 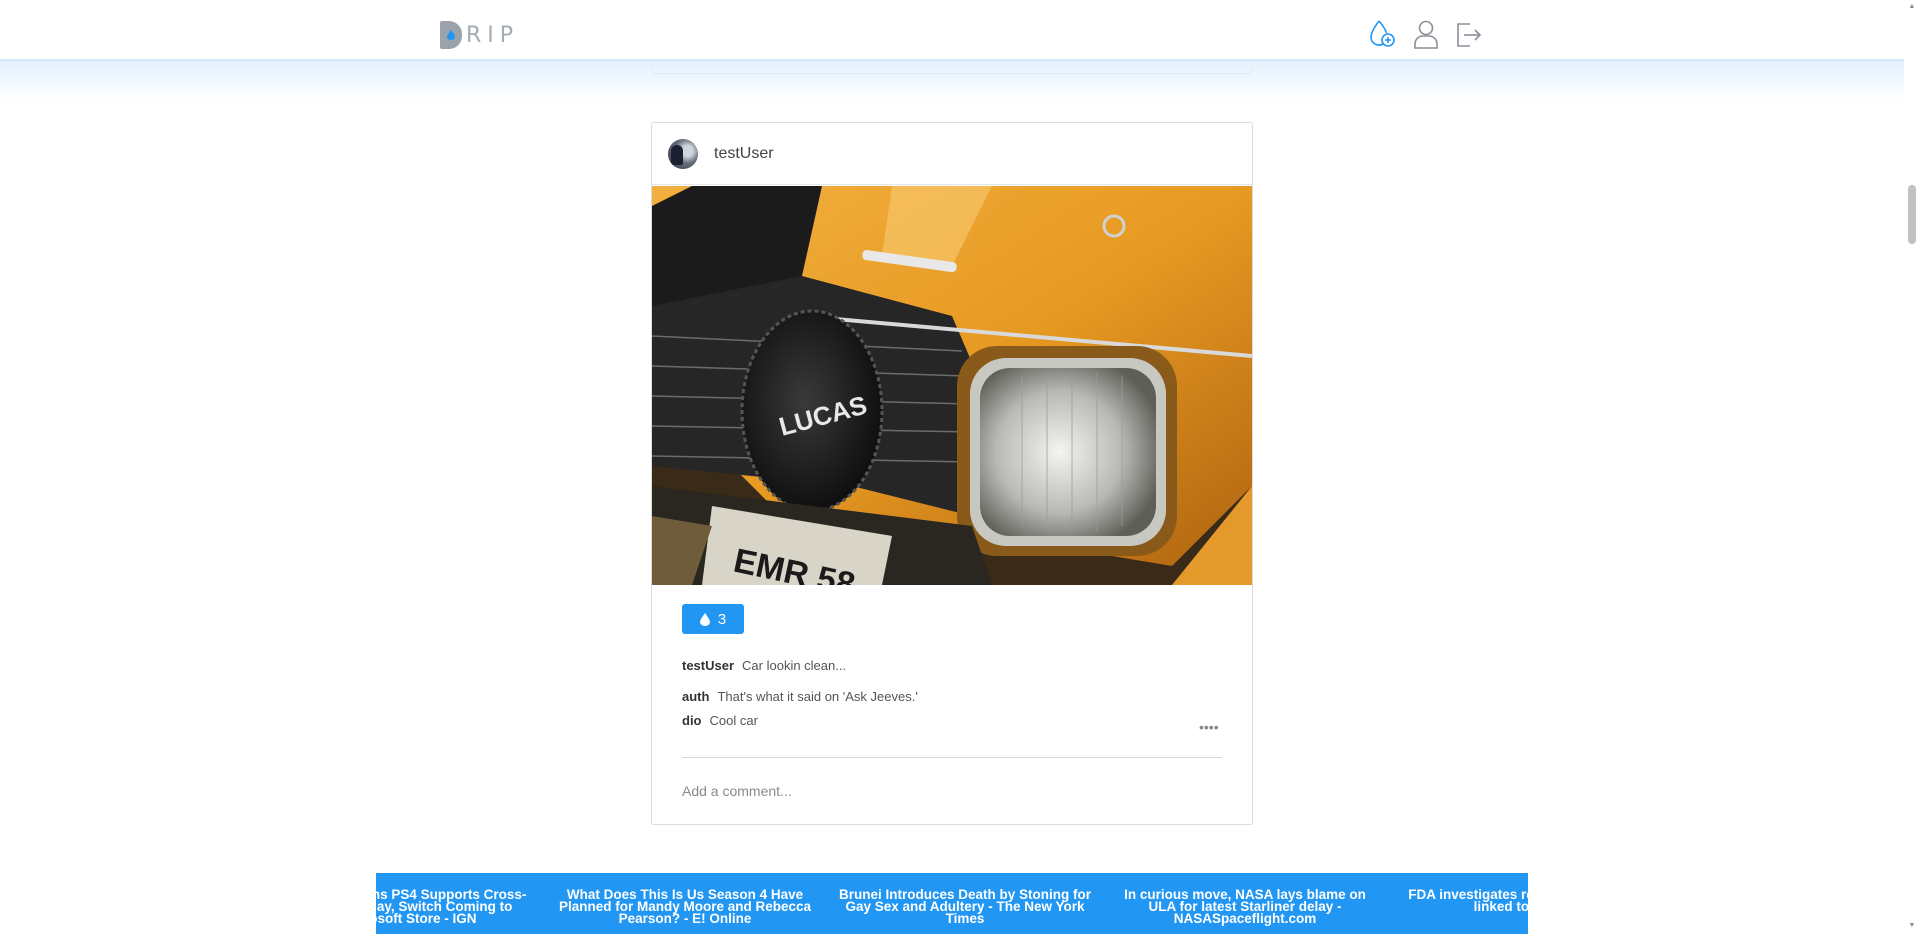 What do you see at coordinates (952, 154) in the screenshot?
I see `post-header: testUser` at bounding box center [952, 154].